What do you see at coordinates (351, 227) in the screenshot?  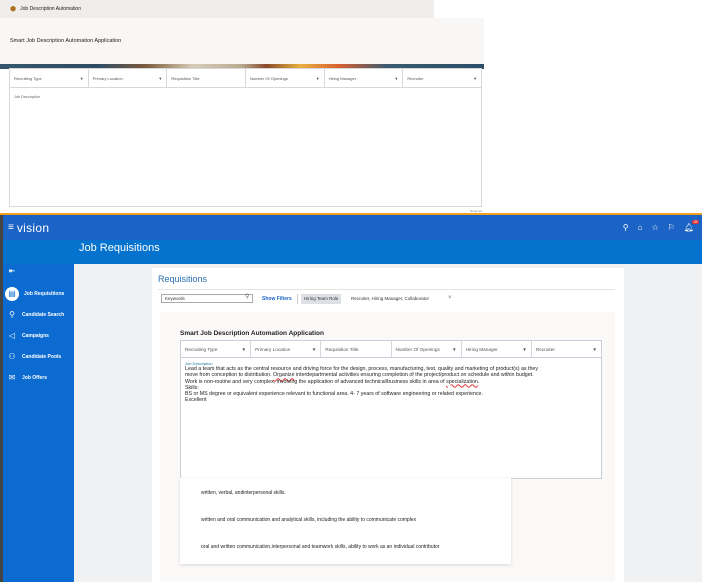 I see `navbar: ≡ vision ⚲ ⌂ ☆ ⚐ 🔔︎ 25` at bounding box center [351, 227].